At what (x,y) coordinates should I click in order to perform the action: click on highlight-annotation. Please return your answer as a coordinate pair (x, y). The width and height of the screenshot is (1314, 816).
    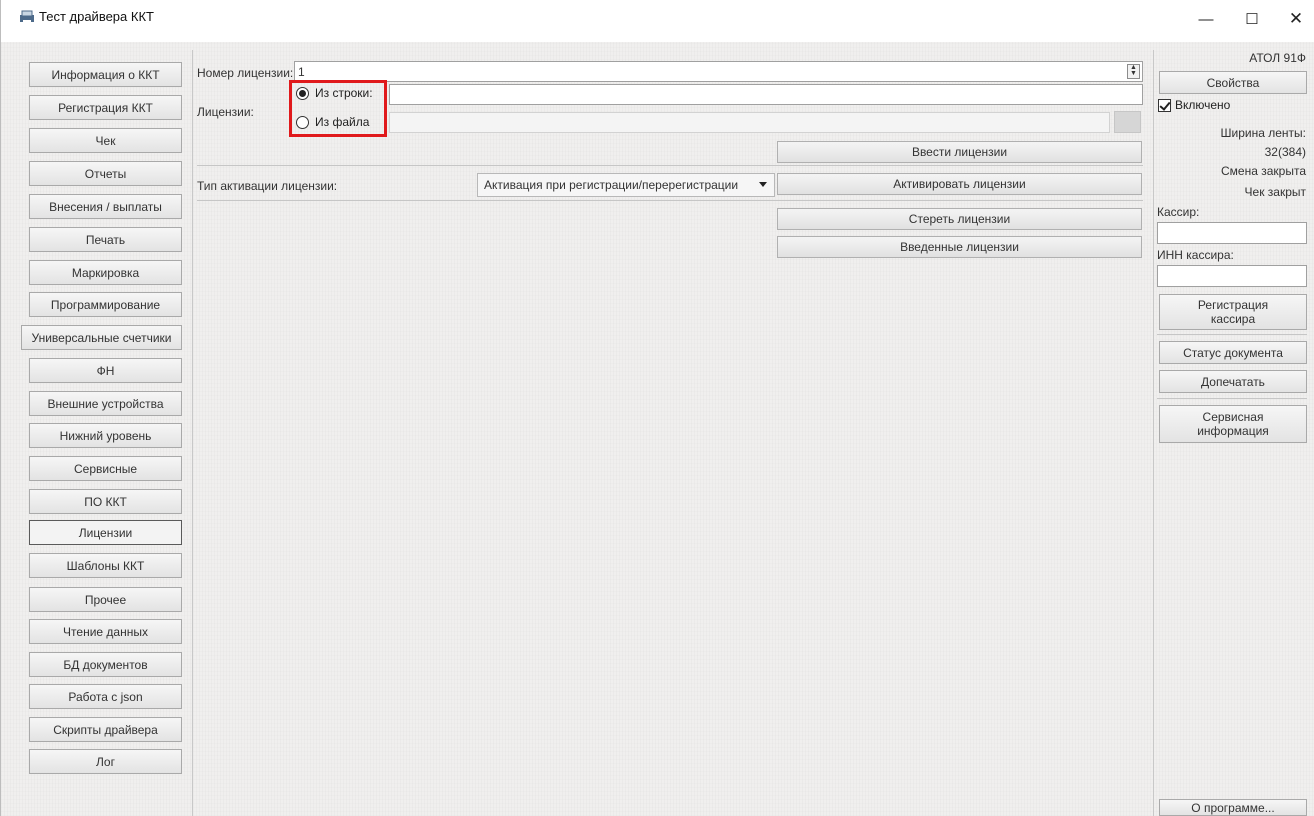
    Looking at the image, I should click on (338, 108).